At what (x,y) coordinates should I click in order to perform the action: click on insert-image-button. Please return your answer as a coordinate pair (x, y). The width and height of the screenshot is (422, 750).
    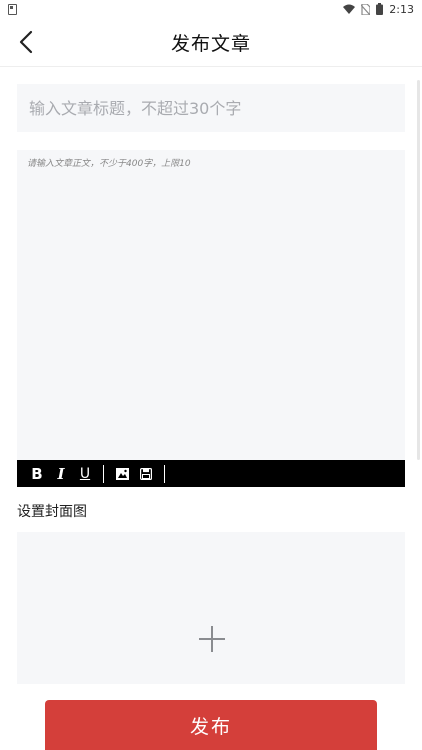
    Looking at the image, I should click on (122, 473).